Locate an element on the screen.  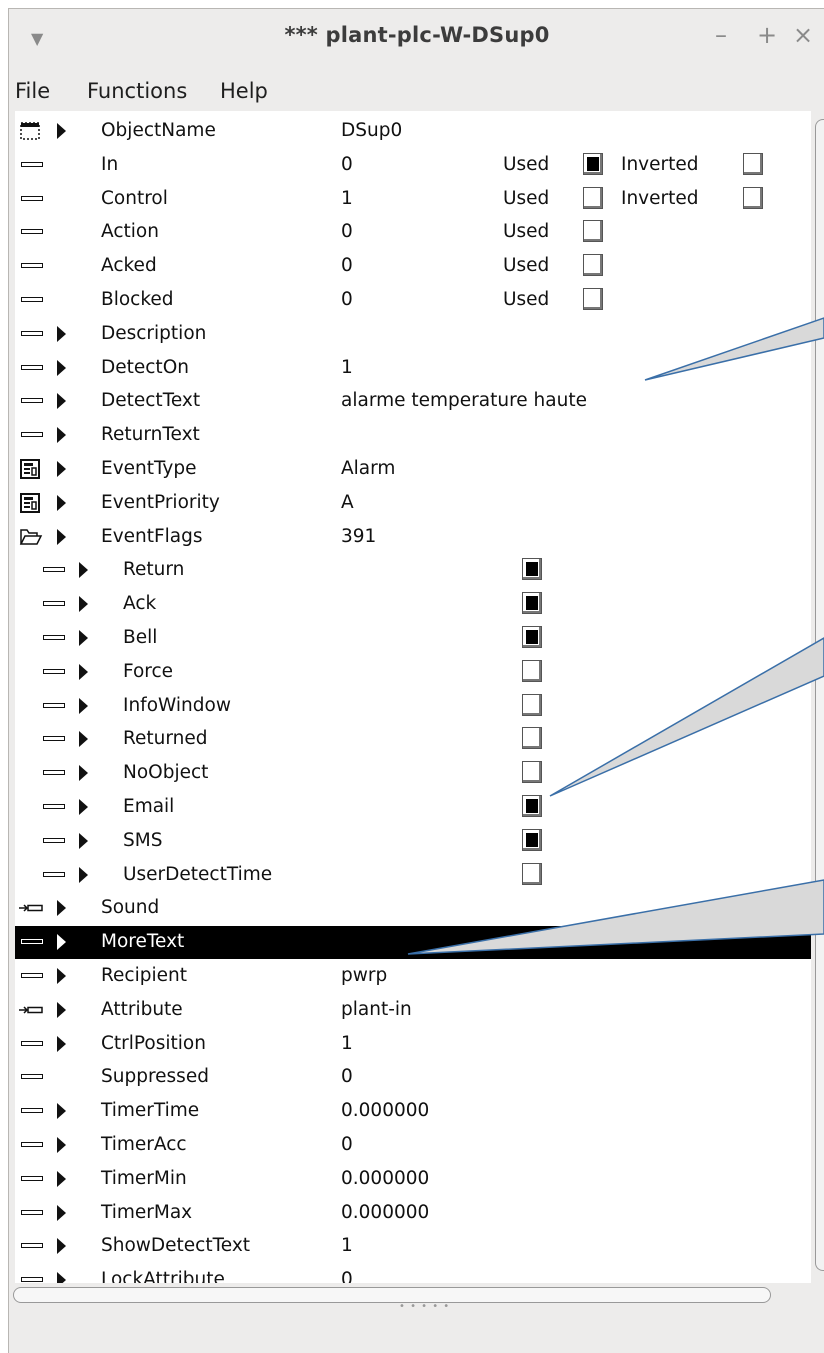
vertical-scroll-thumb is located at coordinates (819, 695).